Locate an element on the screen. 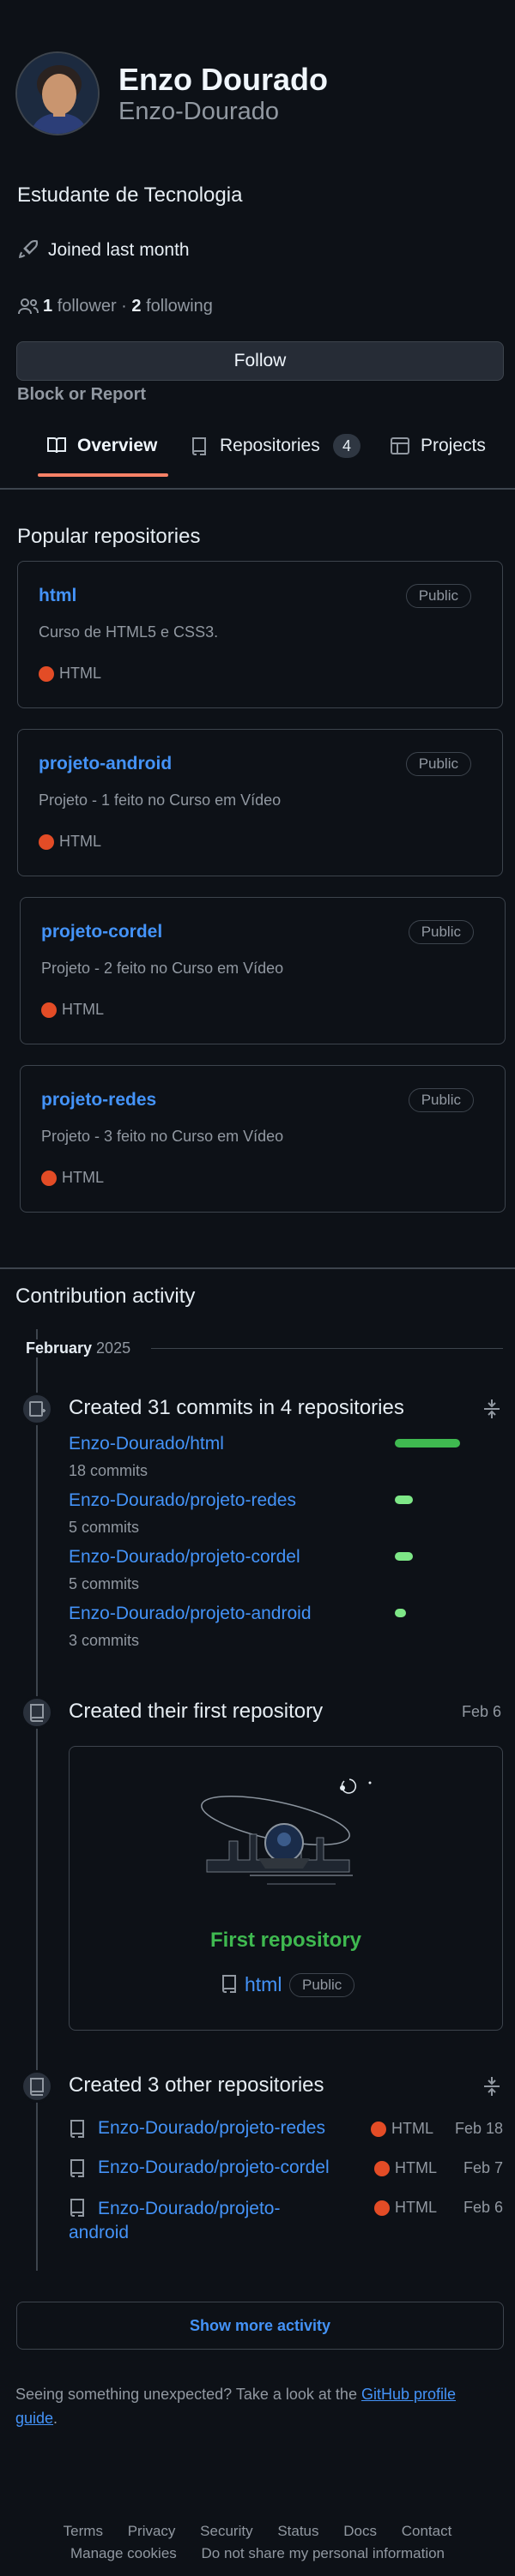 The height and width of the screenshot is (2576, 515). created-repo-link: Enzo-Dourado/projeto-redes is located at coordinates (211, 2128).